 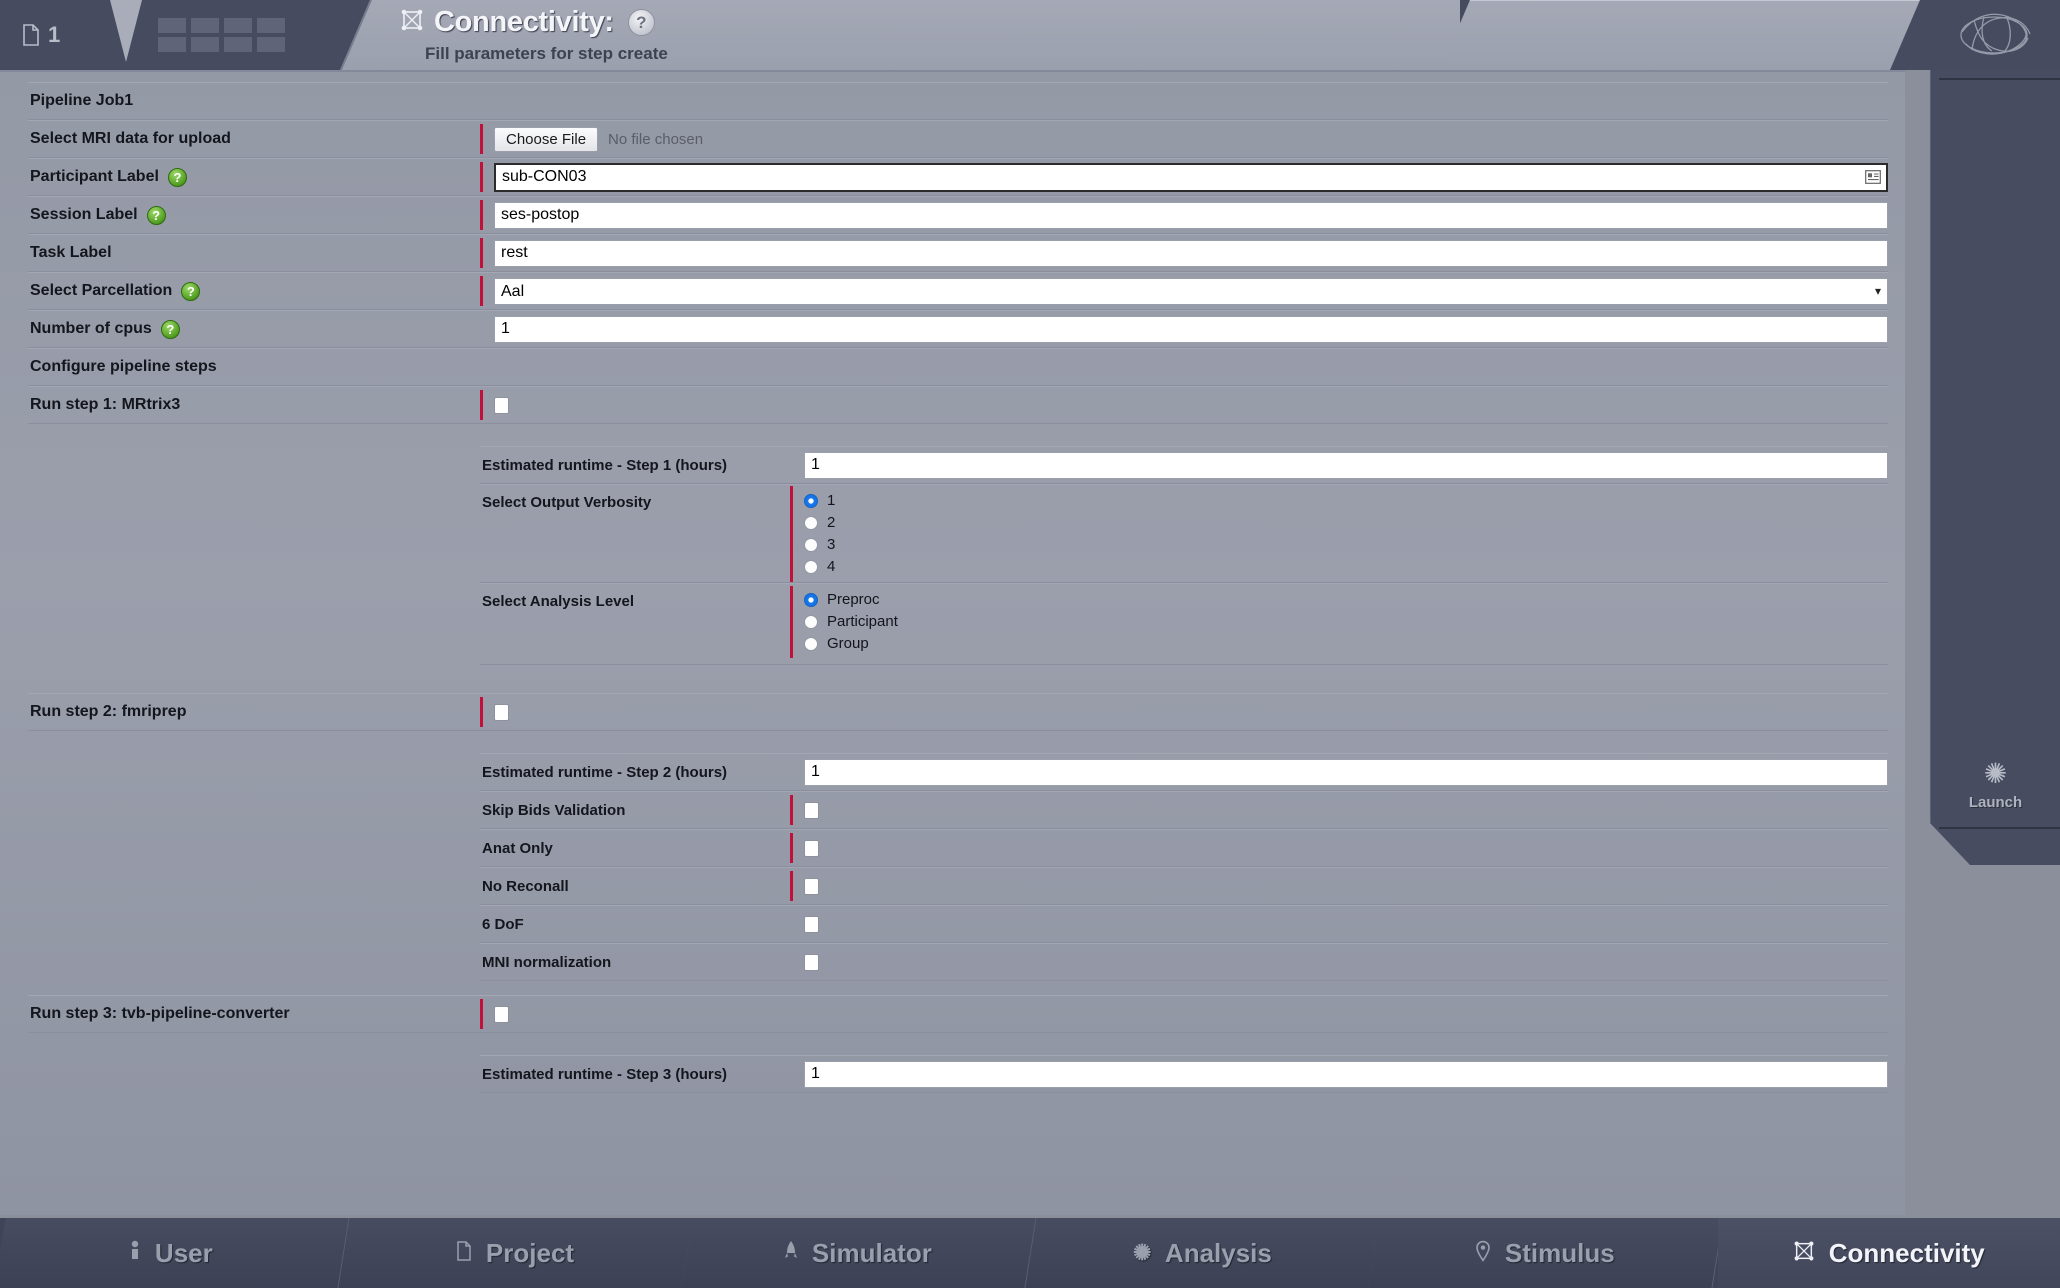 I want to click on parcellation-select: Aal, so click(x=1191, y=291).